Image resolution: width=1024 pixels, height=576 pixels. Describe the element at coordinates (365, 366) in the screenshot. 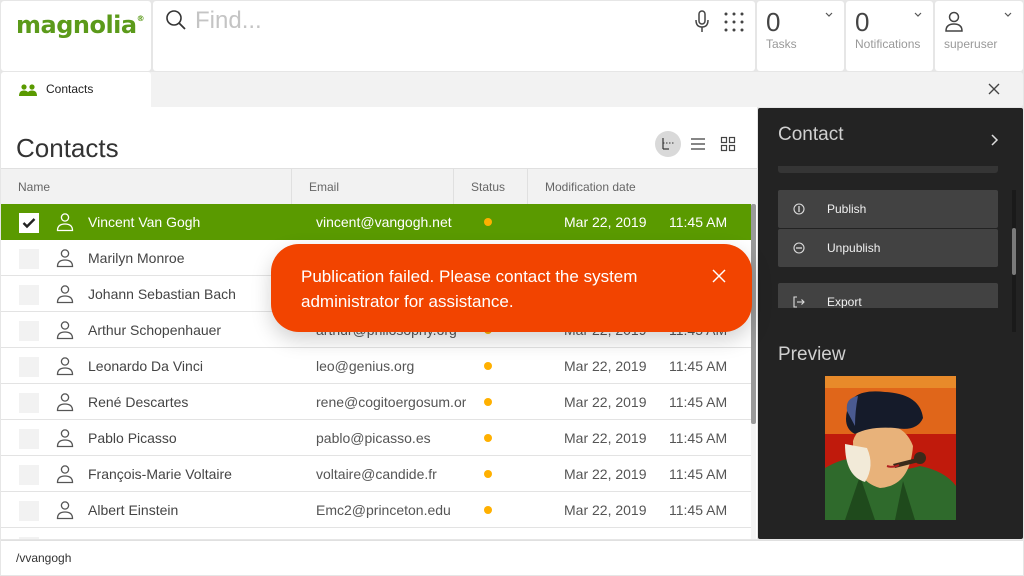

I see `contact-email: leo@genius.org` at that location.